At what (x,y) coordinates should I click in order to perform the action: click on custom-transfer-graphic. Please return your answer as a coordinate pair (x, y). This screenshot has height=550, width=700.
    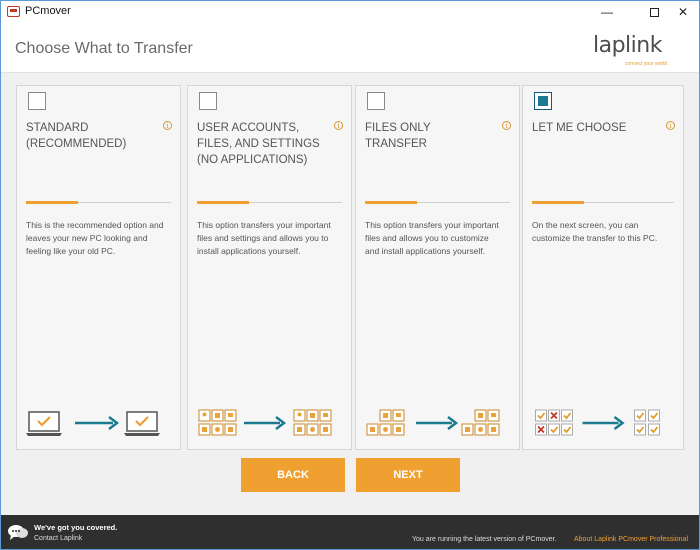
    Looking at the image, I should click on (597, 422).